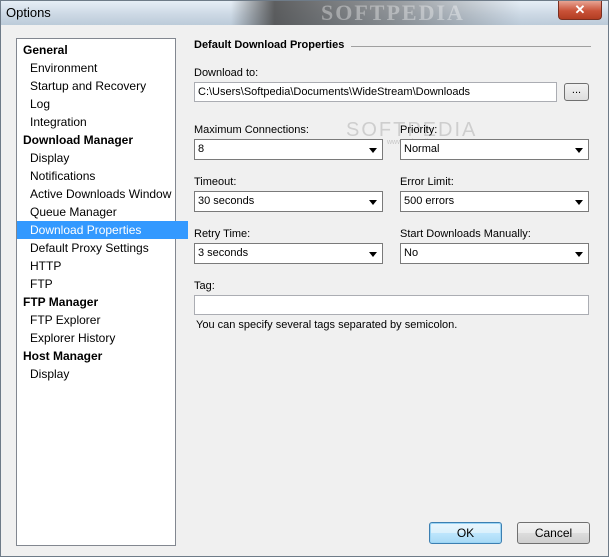  Describe the element at coordinates (28, 12) in the screenshot. I see `window-title: Options` at that location.